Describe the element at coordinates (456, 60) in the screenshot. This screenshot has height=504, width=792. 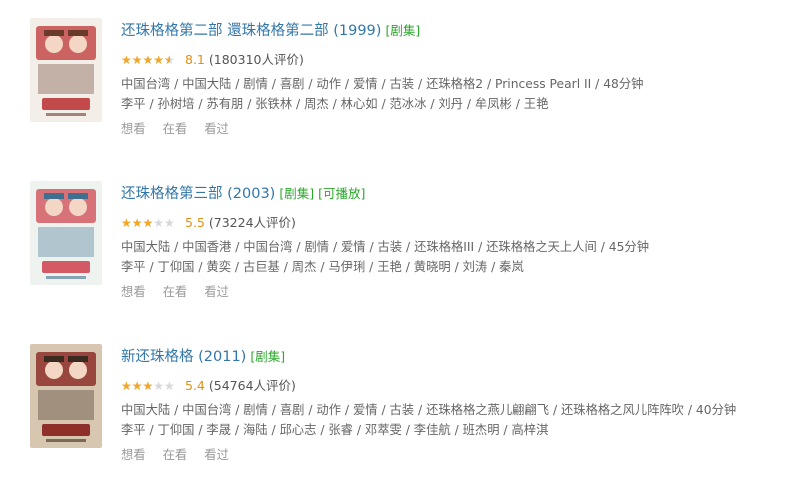
I see `rating-line: ★★★★★ ★★★★★ 8.1 (180310人评价)` at that location.